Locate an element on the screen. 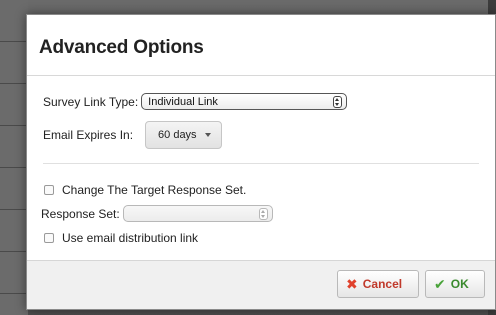  change-target-row: Change The Target Response Set. is located at coordinates (144, 190).